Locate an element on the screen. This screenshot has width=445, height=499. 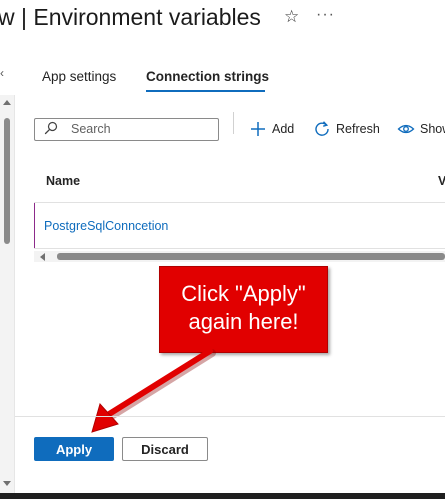
active-tab-indicator is located at coordinates (205, 91).